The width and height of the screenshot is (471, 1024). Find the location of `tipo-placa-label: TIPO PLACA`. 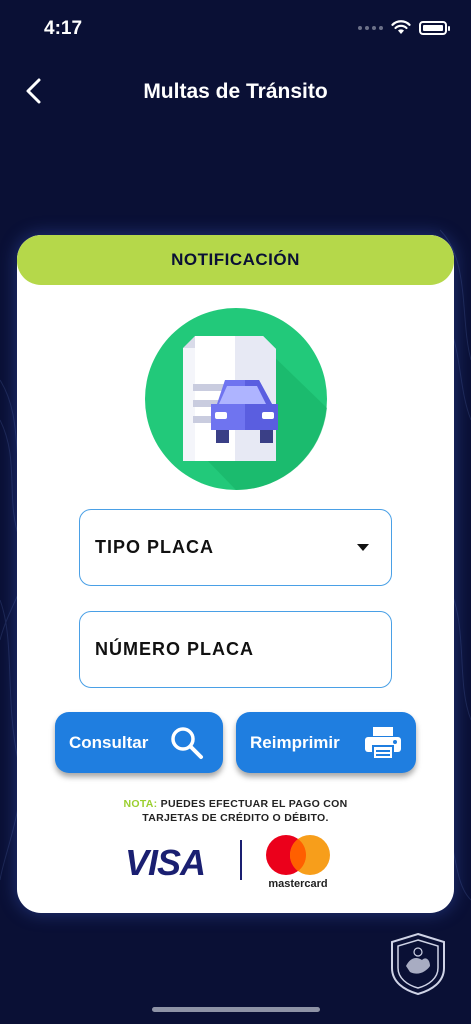

tipo-placa-label: TIPO PLACA is located at coordinates (155, 547).